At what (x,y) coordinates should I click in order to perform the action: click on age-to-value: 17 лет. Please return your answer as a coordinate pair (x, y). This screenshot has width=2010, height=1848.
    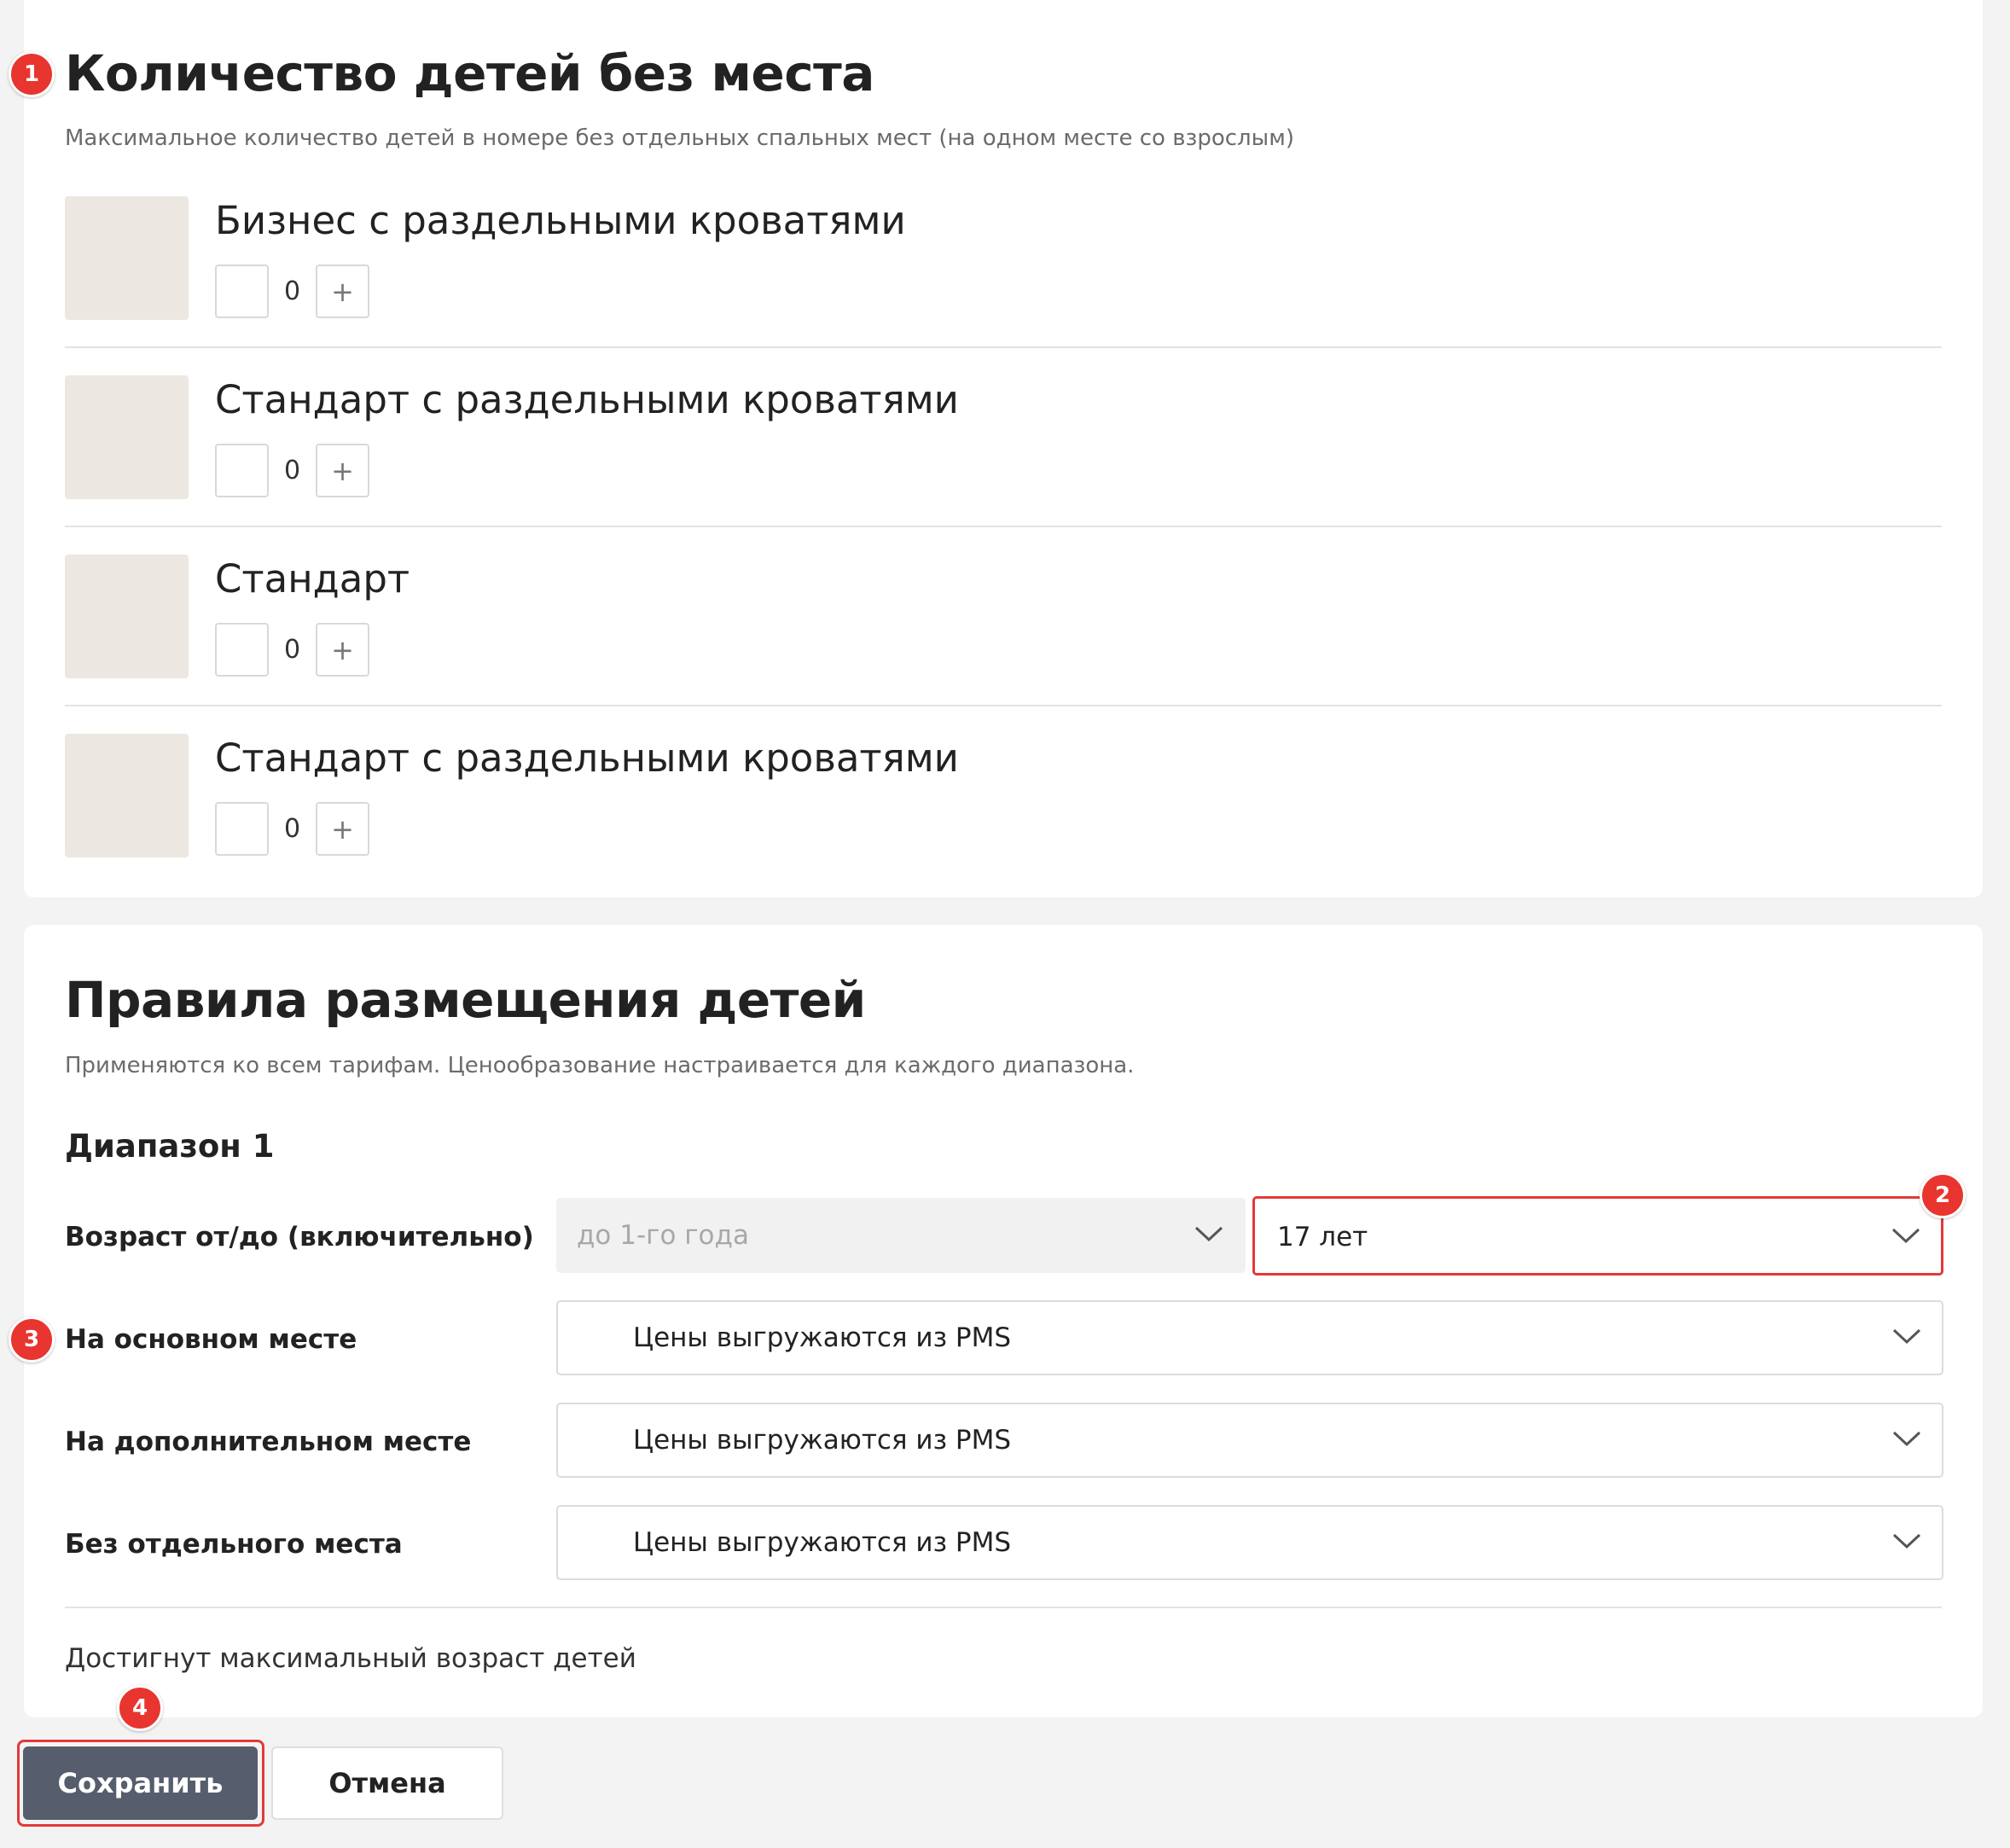
    Looking at the image, I should click on (1322, 1237).